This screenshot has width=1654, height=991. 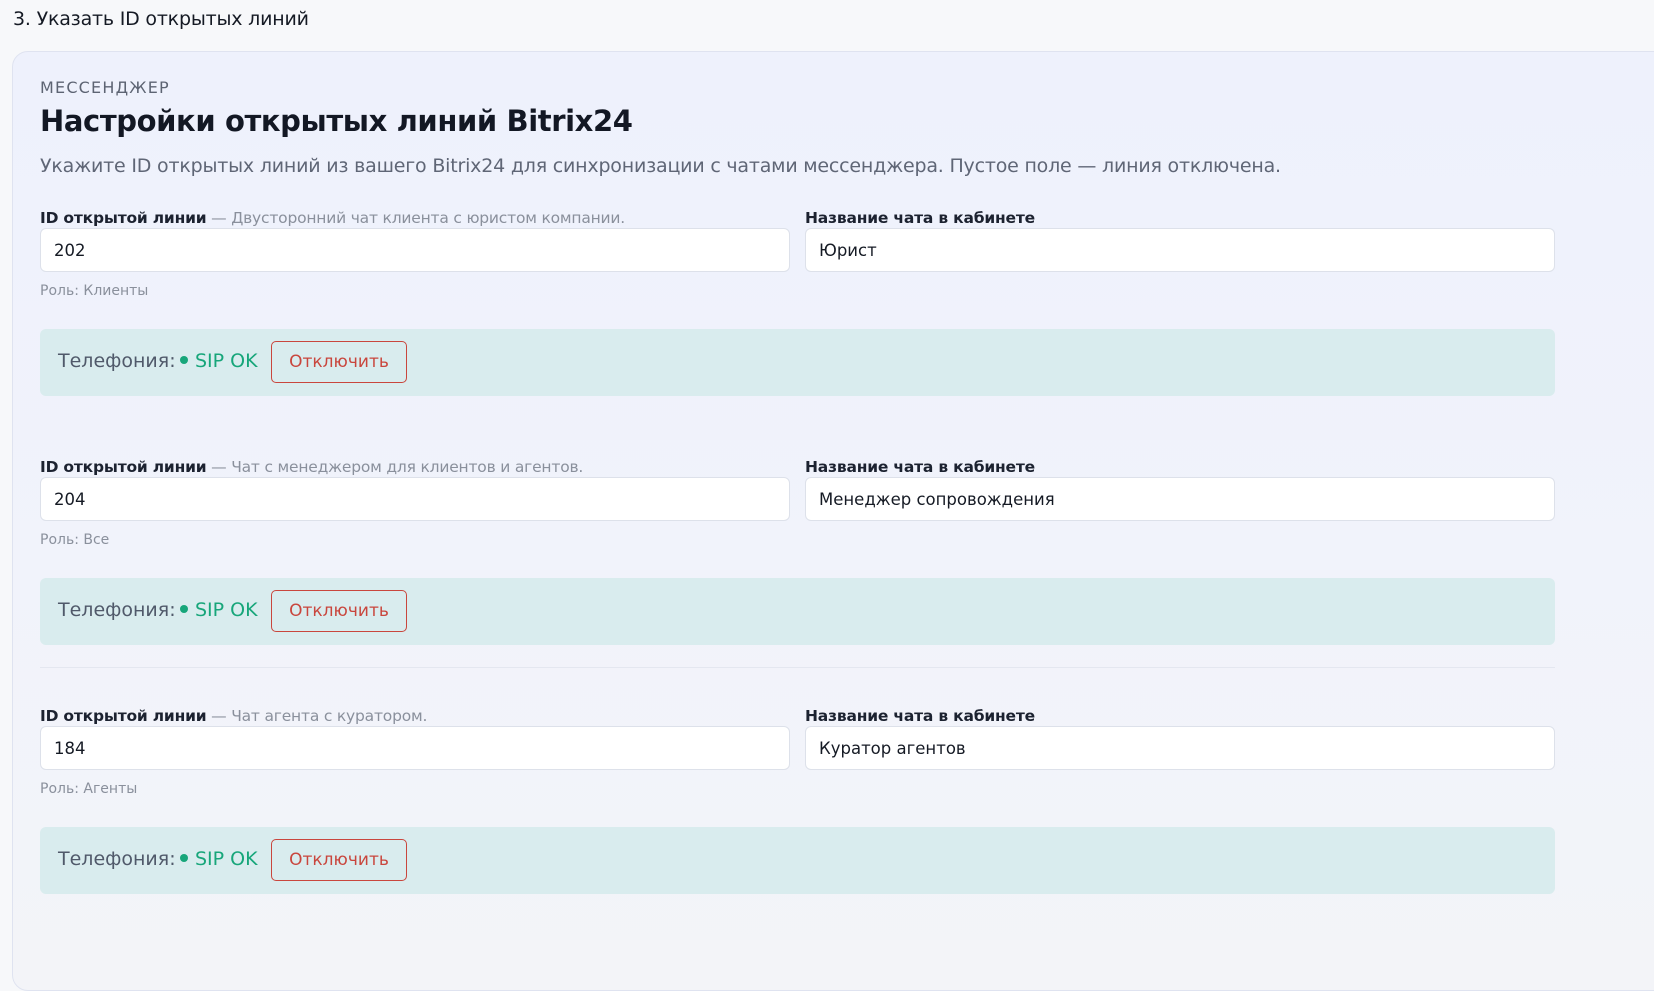 I want to click on line-divider, so click(x=797, y=667).